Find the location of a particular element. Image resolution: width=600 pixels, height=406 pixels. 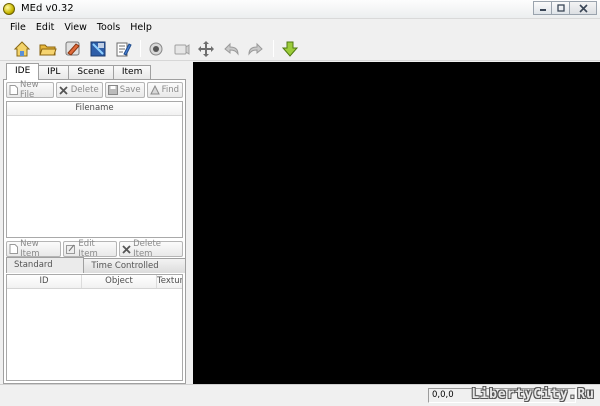

delete-item-button: Delete Item is located at coordinates (150, 249).